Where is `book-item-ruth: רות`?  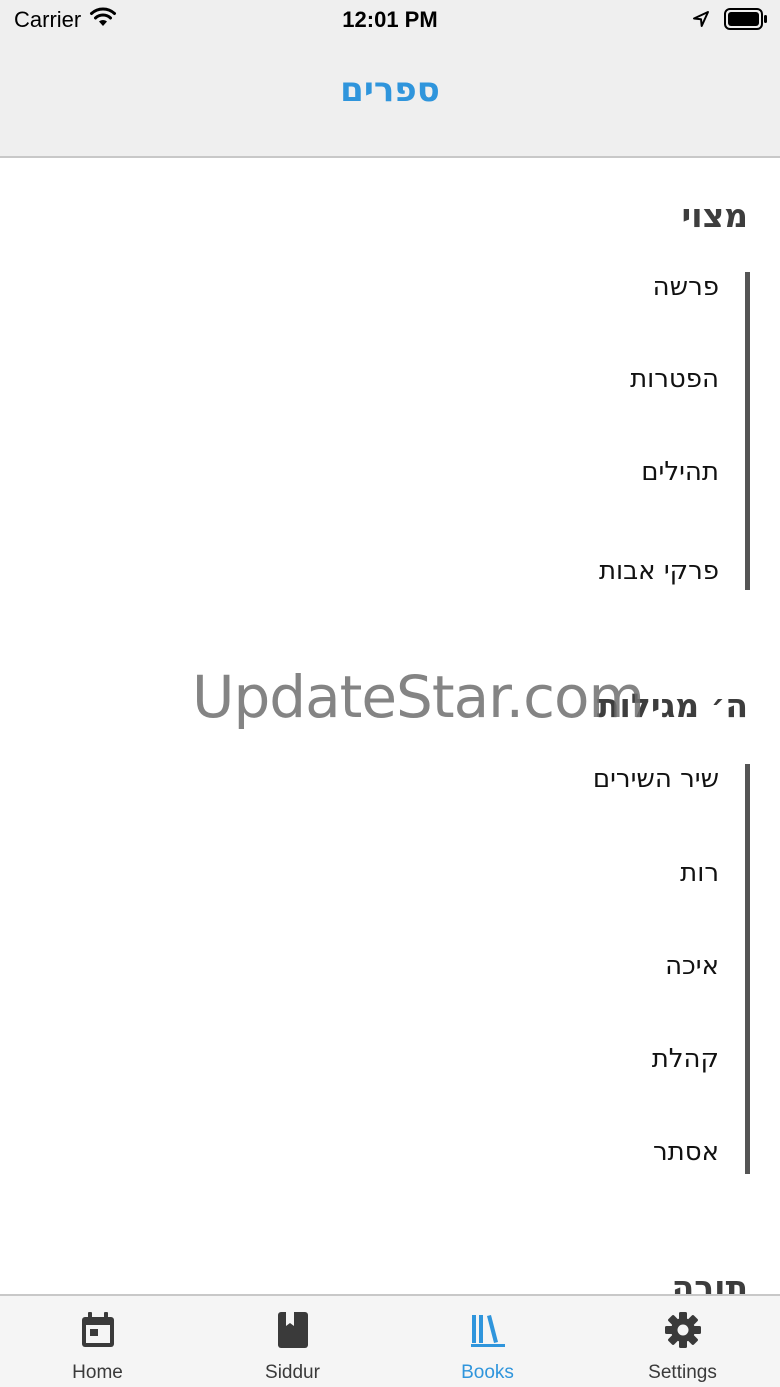
book-item-ruth: רות is located at coordinates (699, 873).